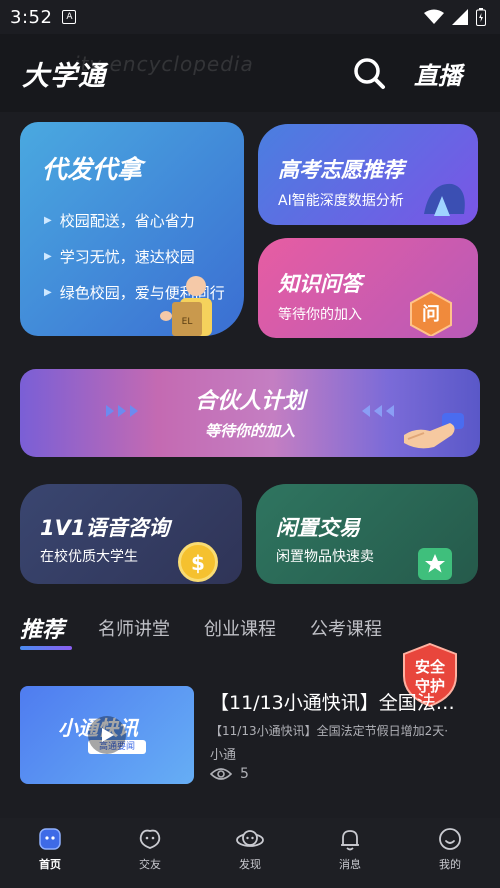  Describe the element at coordinates (42, 630) in the screenshot. I see `tab-label: 推荐` at that location.